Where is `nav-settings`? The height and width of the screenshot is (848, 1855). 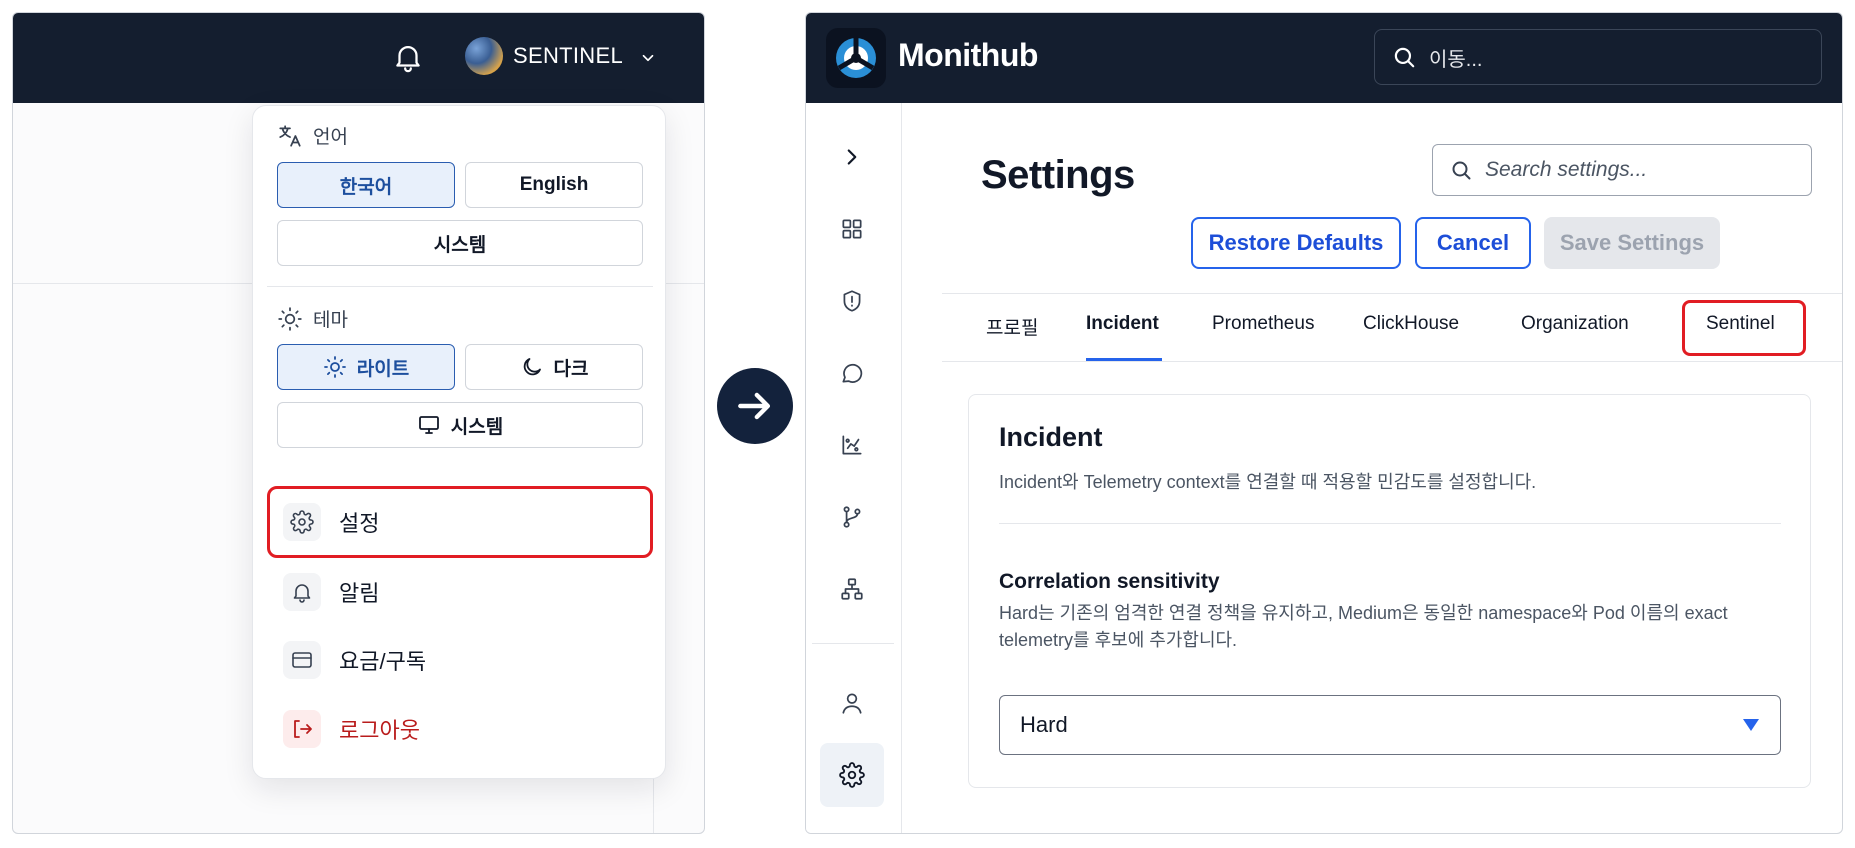 nav-settings is located at coordinates (852, 775).